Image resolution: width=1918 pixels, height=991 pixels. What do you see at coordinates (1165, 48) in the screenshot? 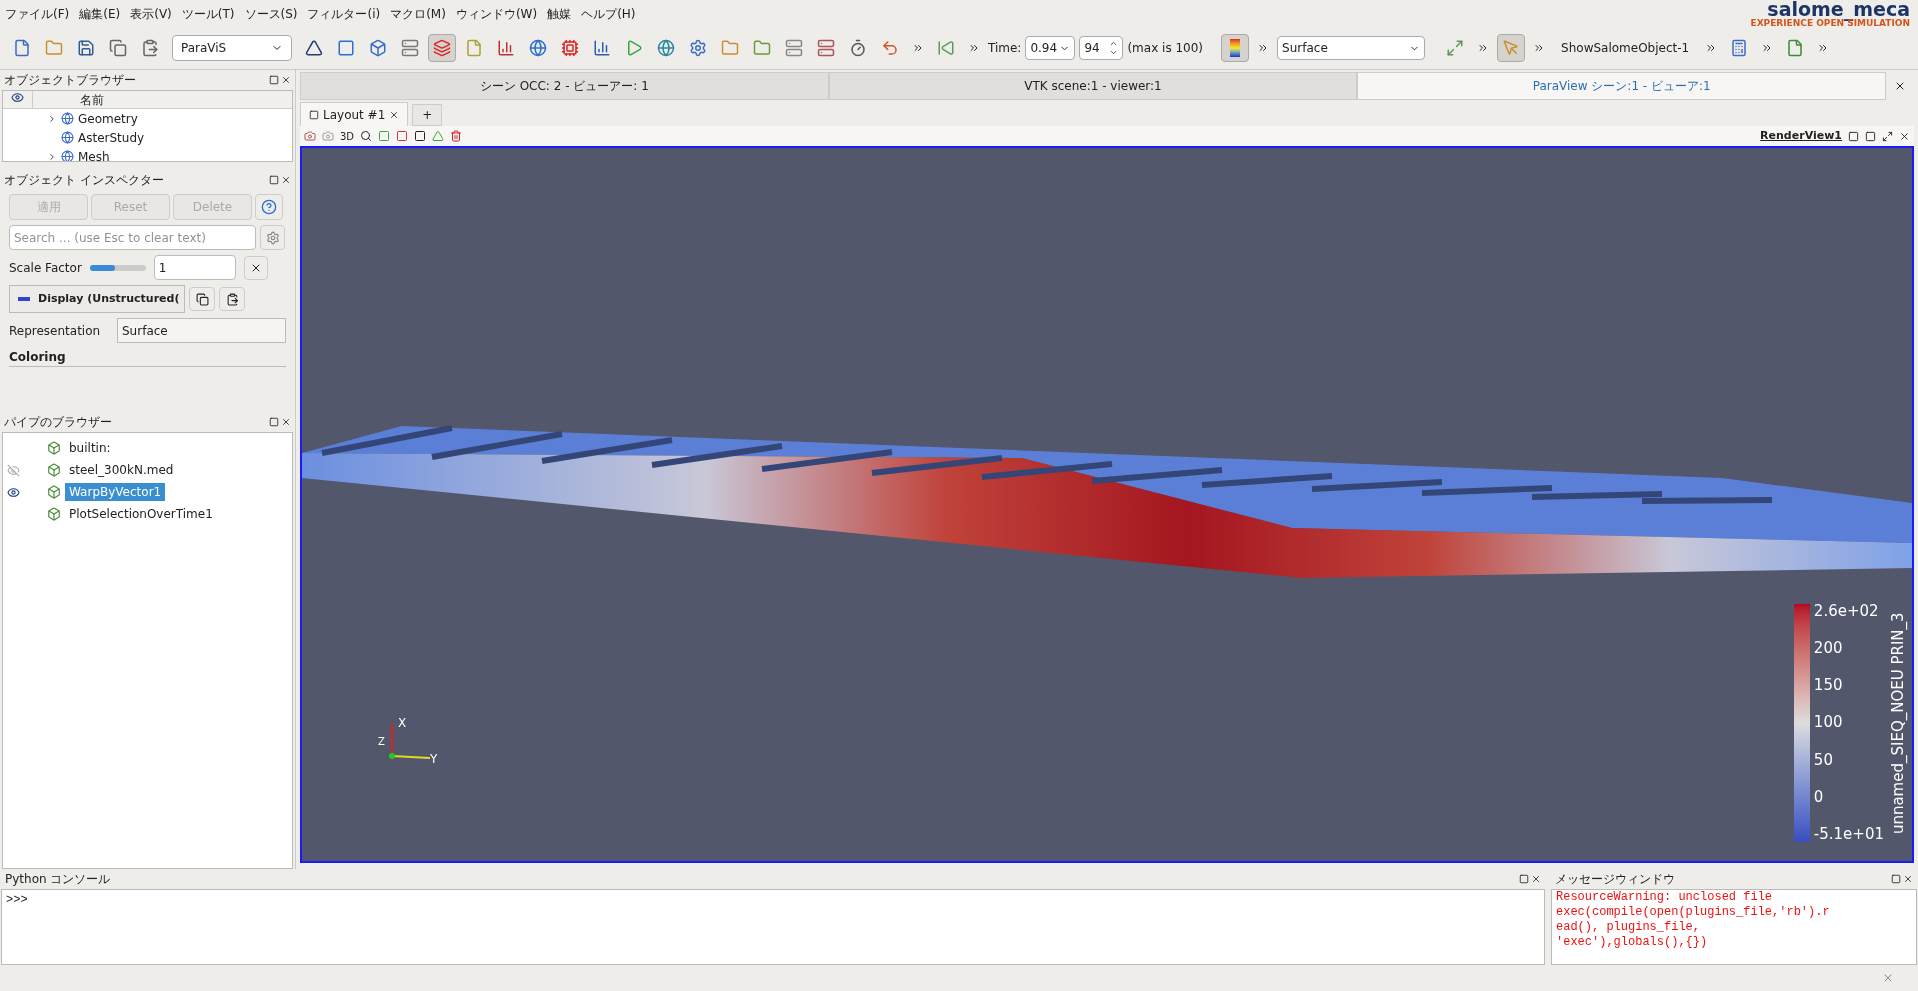
I see `max-label: (max is 100)` at bounding box center [1165, 48].